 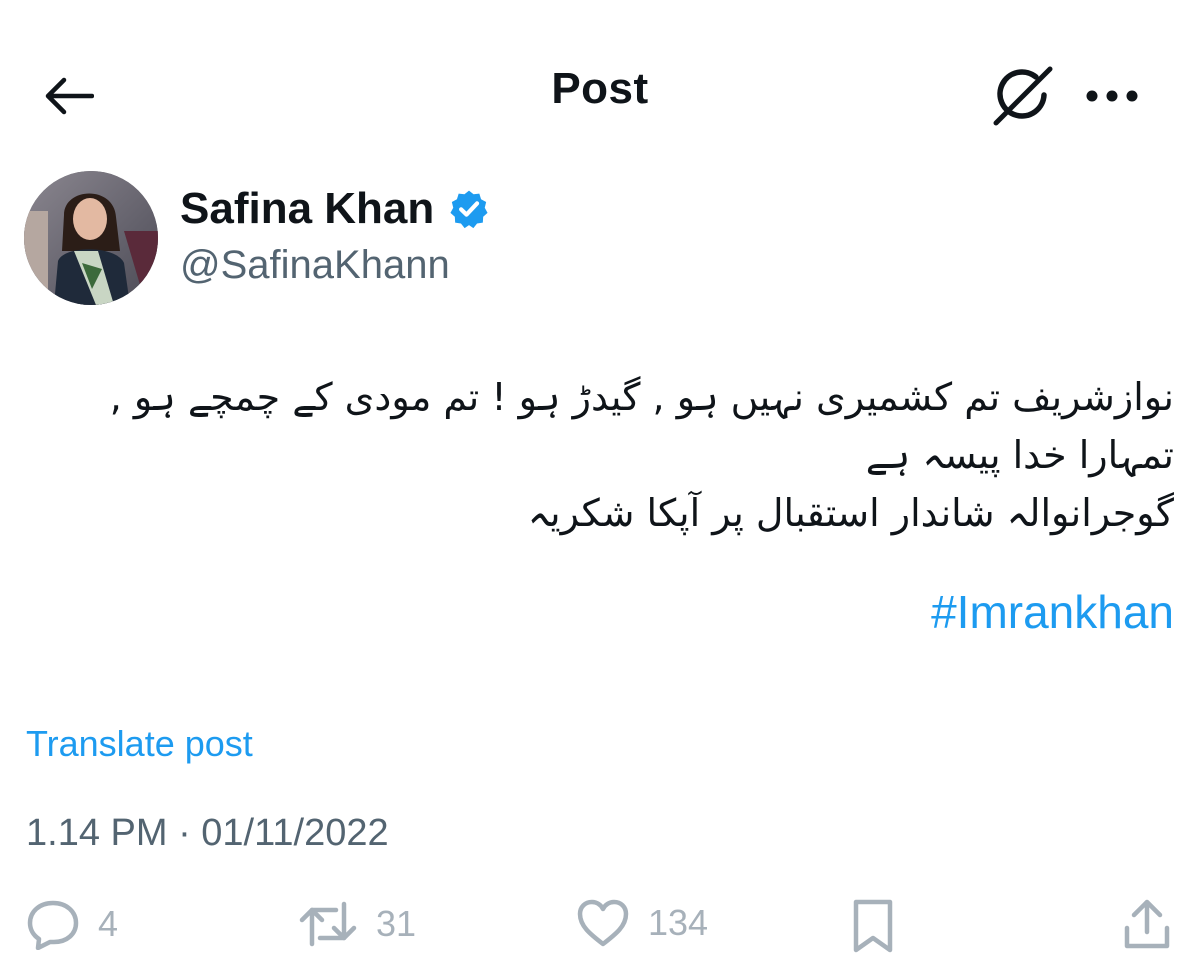 What do you see at coordinates (207, 833) in the screenshot?
I see `post-timestamp: 1.14 PM · 01/11/2022` at bounding box center [207, 833].